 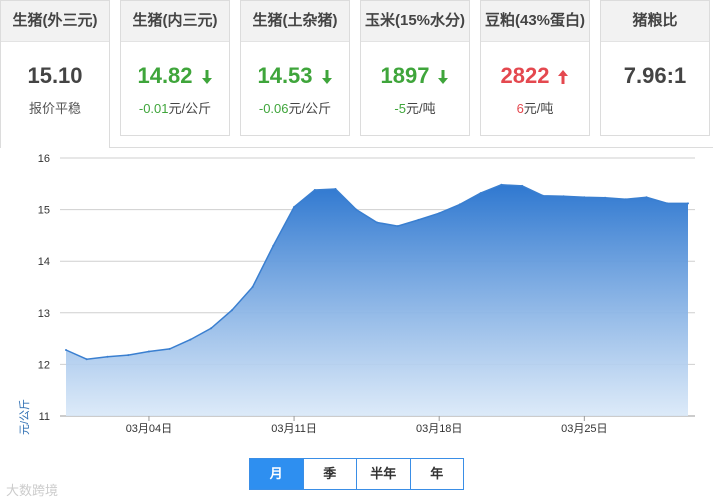 What do you see at coordinates (294, 429) in the screenshot?
I see `x-tick-label: 03月11日` at bounding box center [294, 429].